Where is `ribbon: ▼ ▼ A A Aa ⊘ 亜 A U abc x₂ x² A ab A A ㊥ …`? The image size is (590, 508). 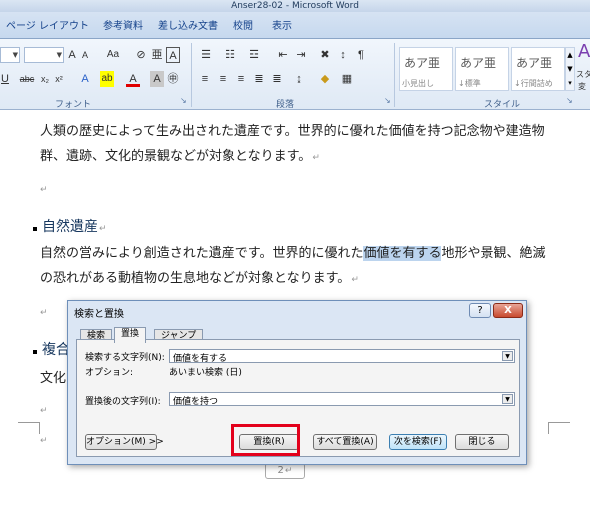 ribbon: ▼ ▼ A A Aa ⊘ 亜 A U abc x₂ x² A ab A A ㊥ … is located at coordinates (295, 74).